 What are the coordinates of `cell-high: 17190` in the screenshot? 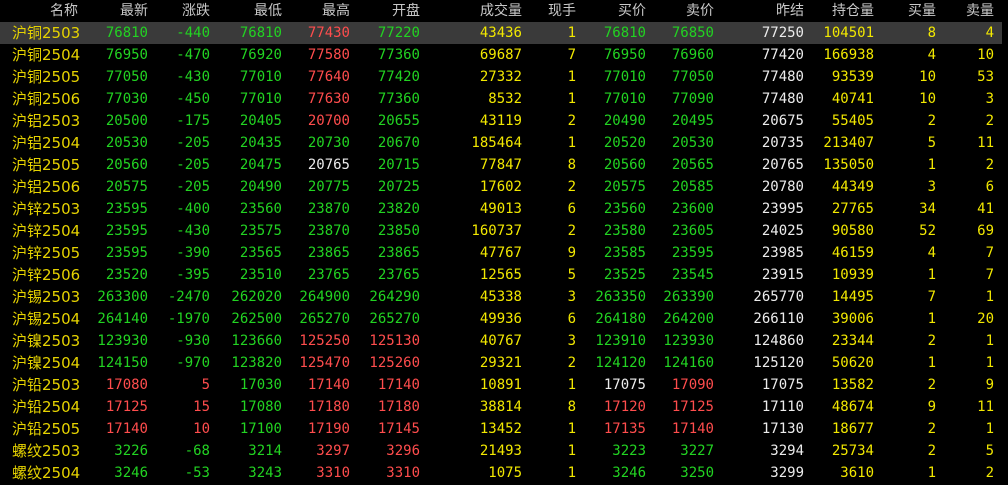 It's located at (328, 429).